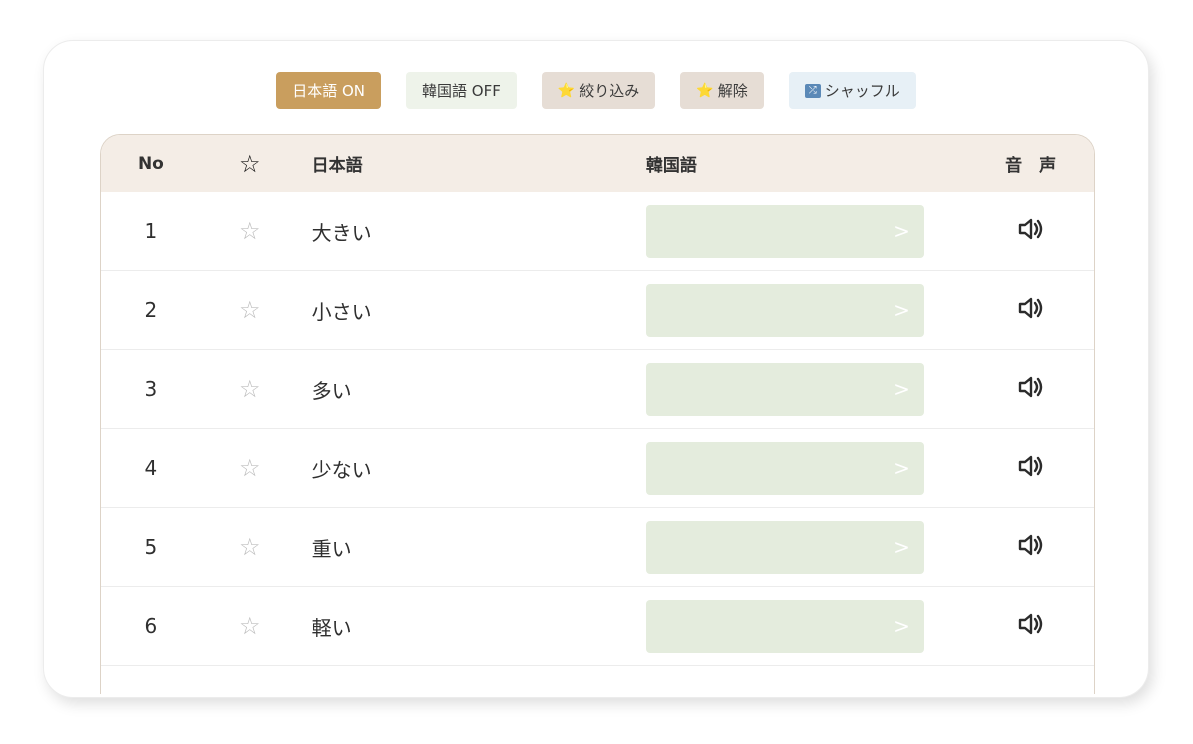 The image size is (1193, 744). I want to click on japanese-word: 小さい, so click(341, 311).